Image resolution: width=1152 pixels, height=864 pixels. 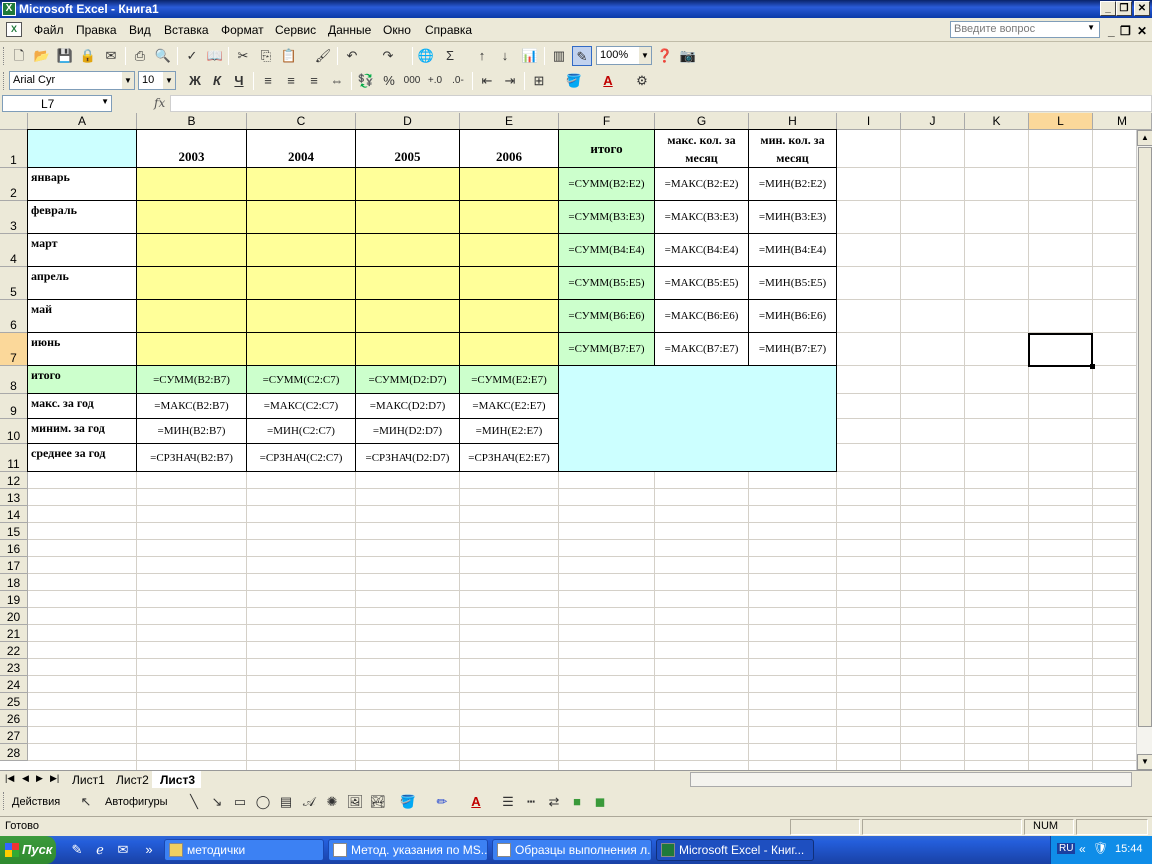 What do you see at coordinates (701, 217) in the screenshot?
I see `max-formula: =МАКС(B3:E3)` at bounding box center [701, 217].